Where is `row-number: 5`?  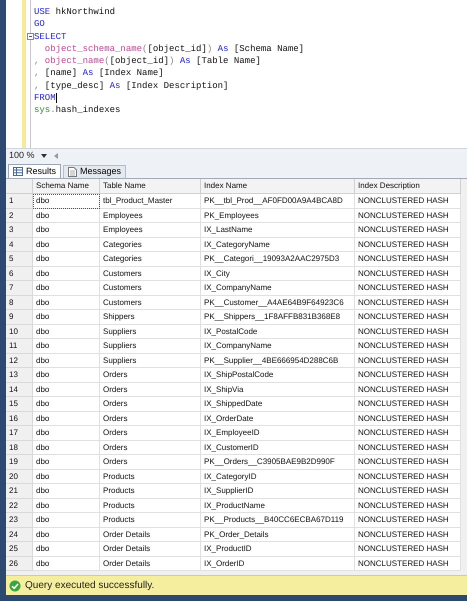
row-number: 5 is located at coordinates (19, 259).